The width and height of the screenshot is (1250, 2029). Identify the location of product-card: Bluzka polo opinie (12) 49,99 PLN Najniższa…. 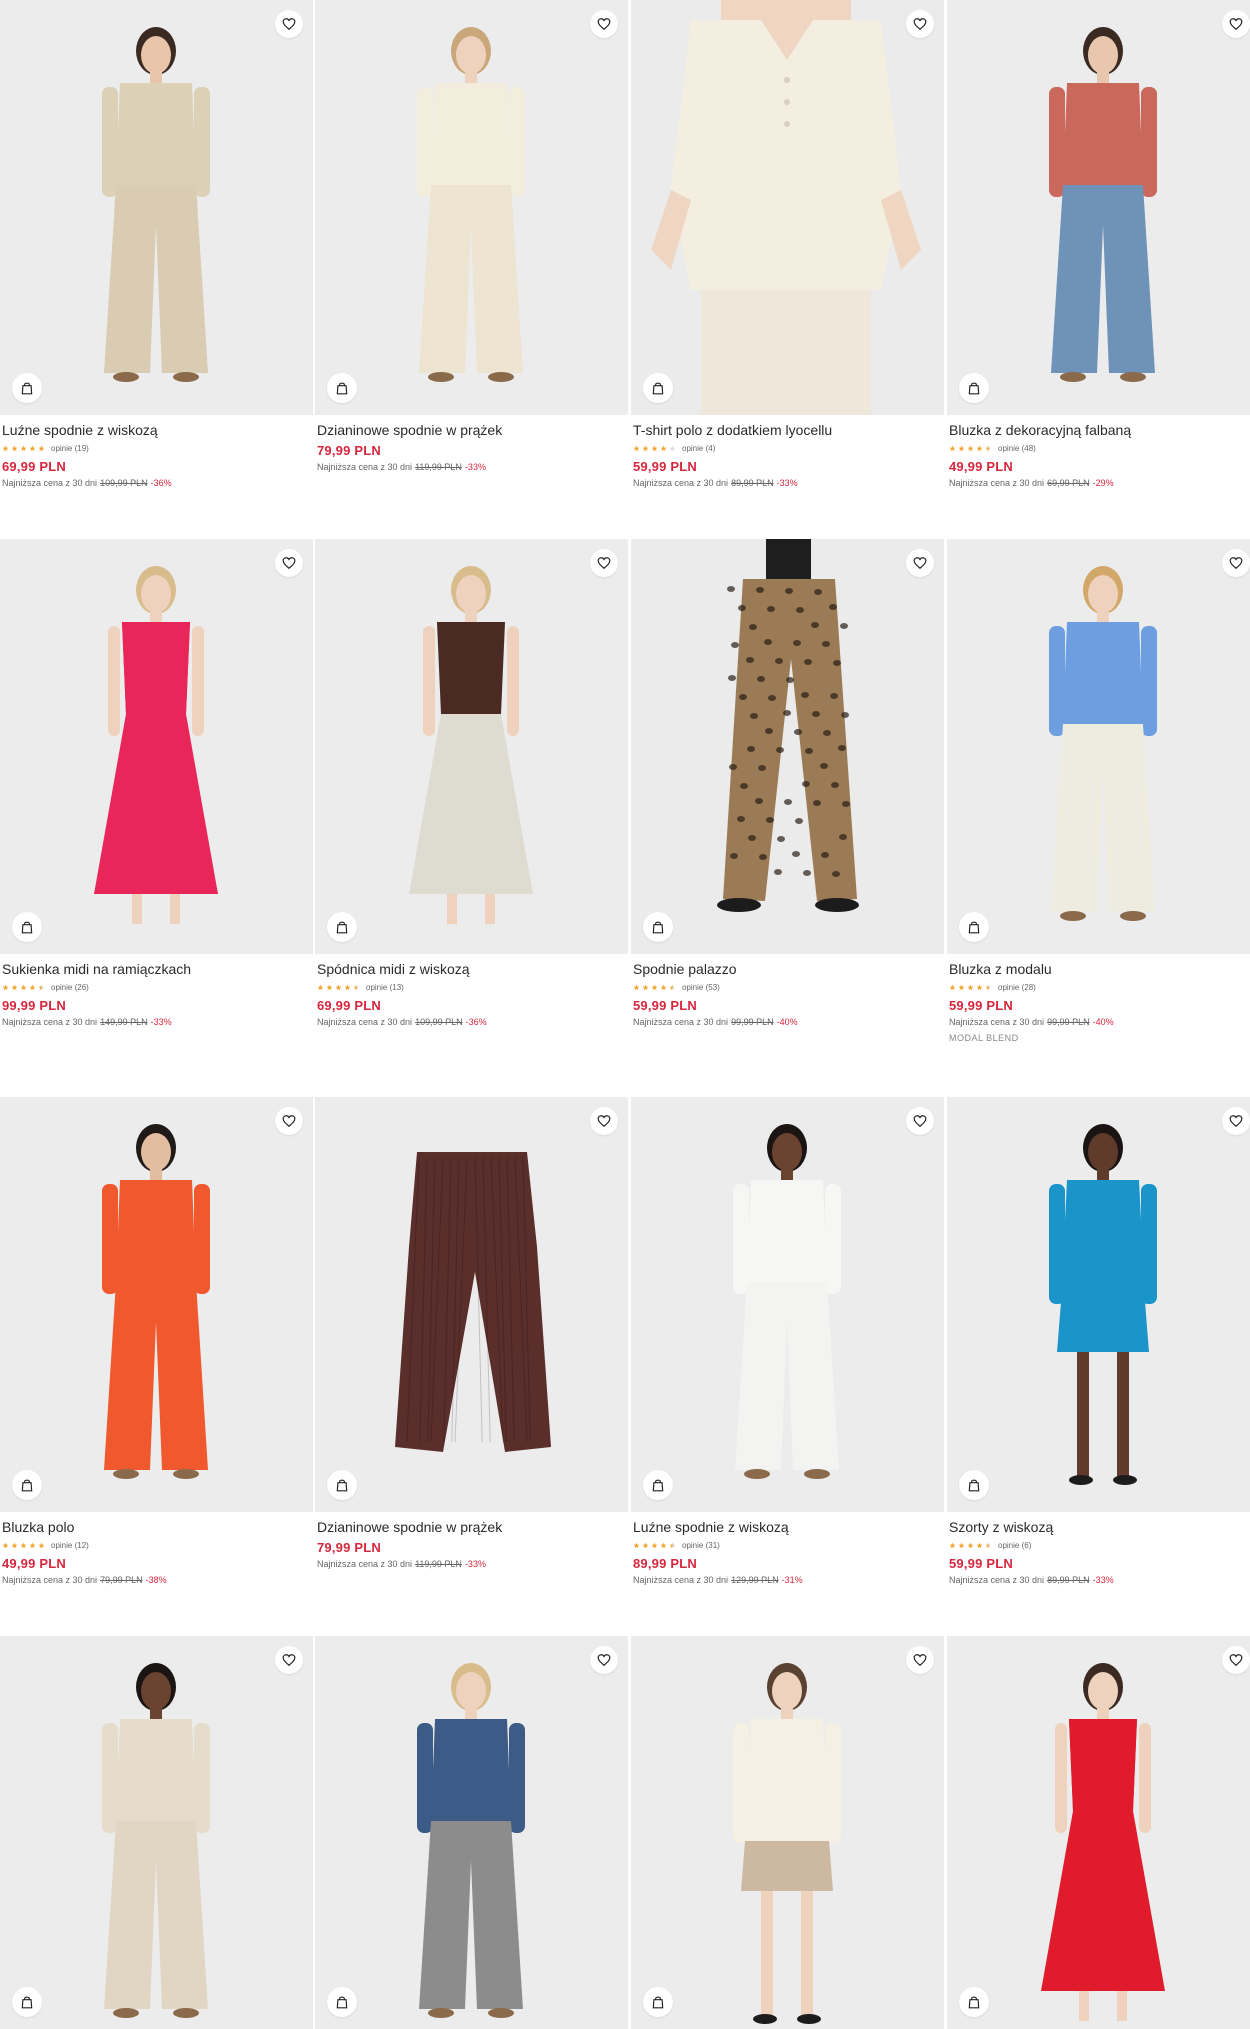
(156, 1341).